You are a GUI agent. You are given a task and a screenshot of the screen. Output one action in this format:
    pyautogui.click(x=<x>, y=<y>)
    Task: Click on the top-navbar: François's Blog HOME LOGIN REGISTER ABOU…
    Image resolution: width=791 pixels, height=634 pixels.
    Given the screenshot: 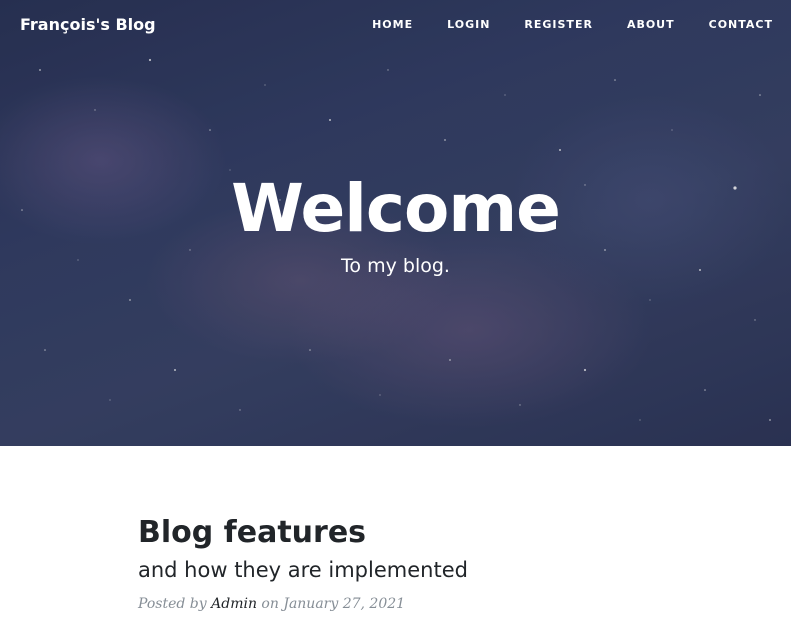 What is the action you would take?
    pyautogui.click(x=395, y=24)
    